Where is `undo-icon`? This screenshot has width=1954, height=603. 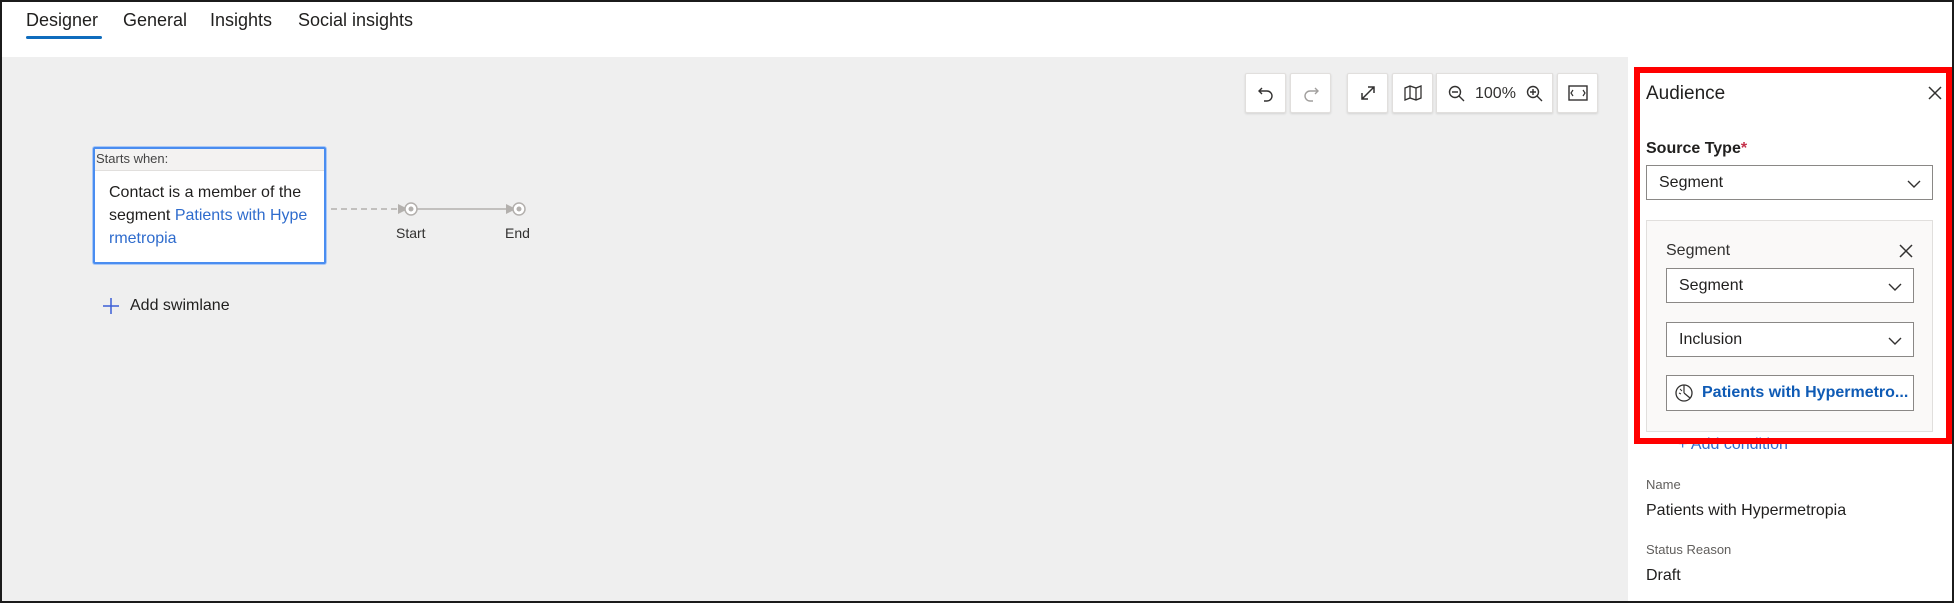
undo-icon is located at coordinates (1265, 94).